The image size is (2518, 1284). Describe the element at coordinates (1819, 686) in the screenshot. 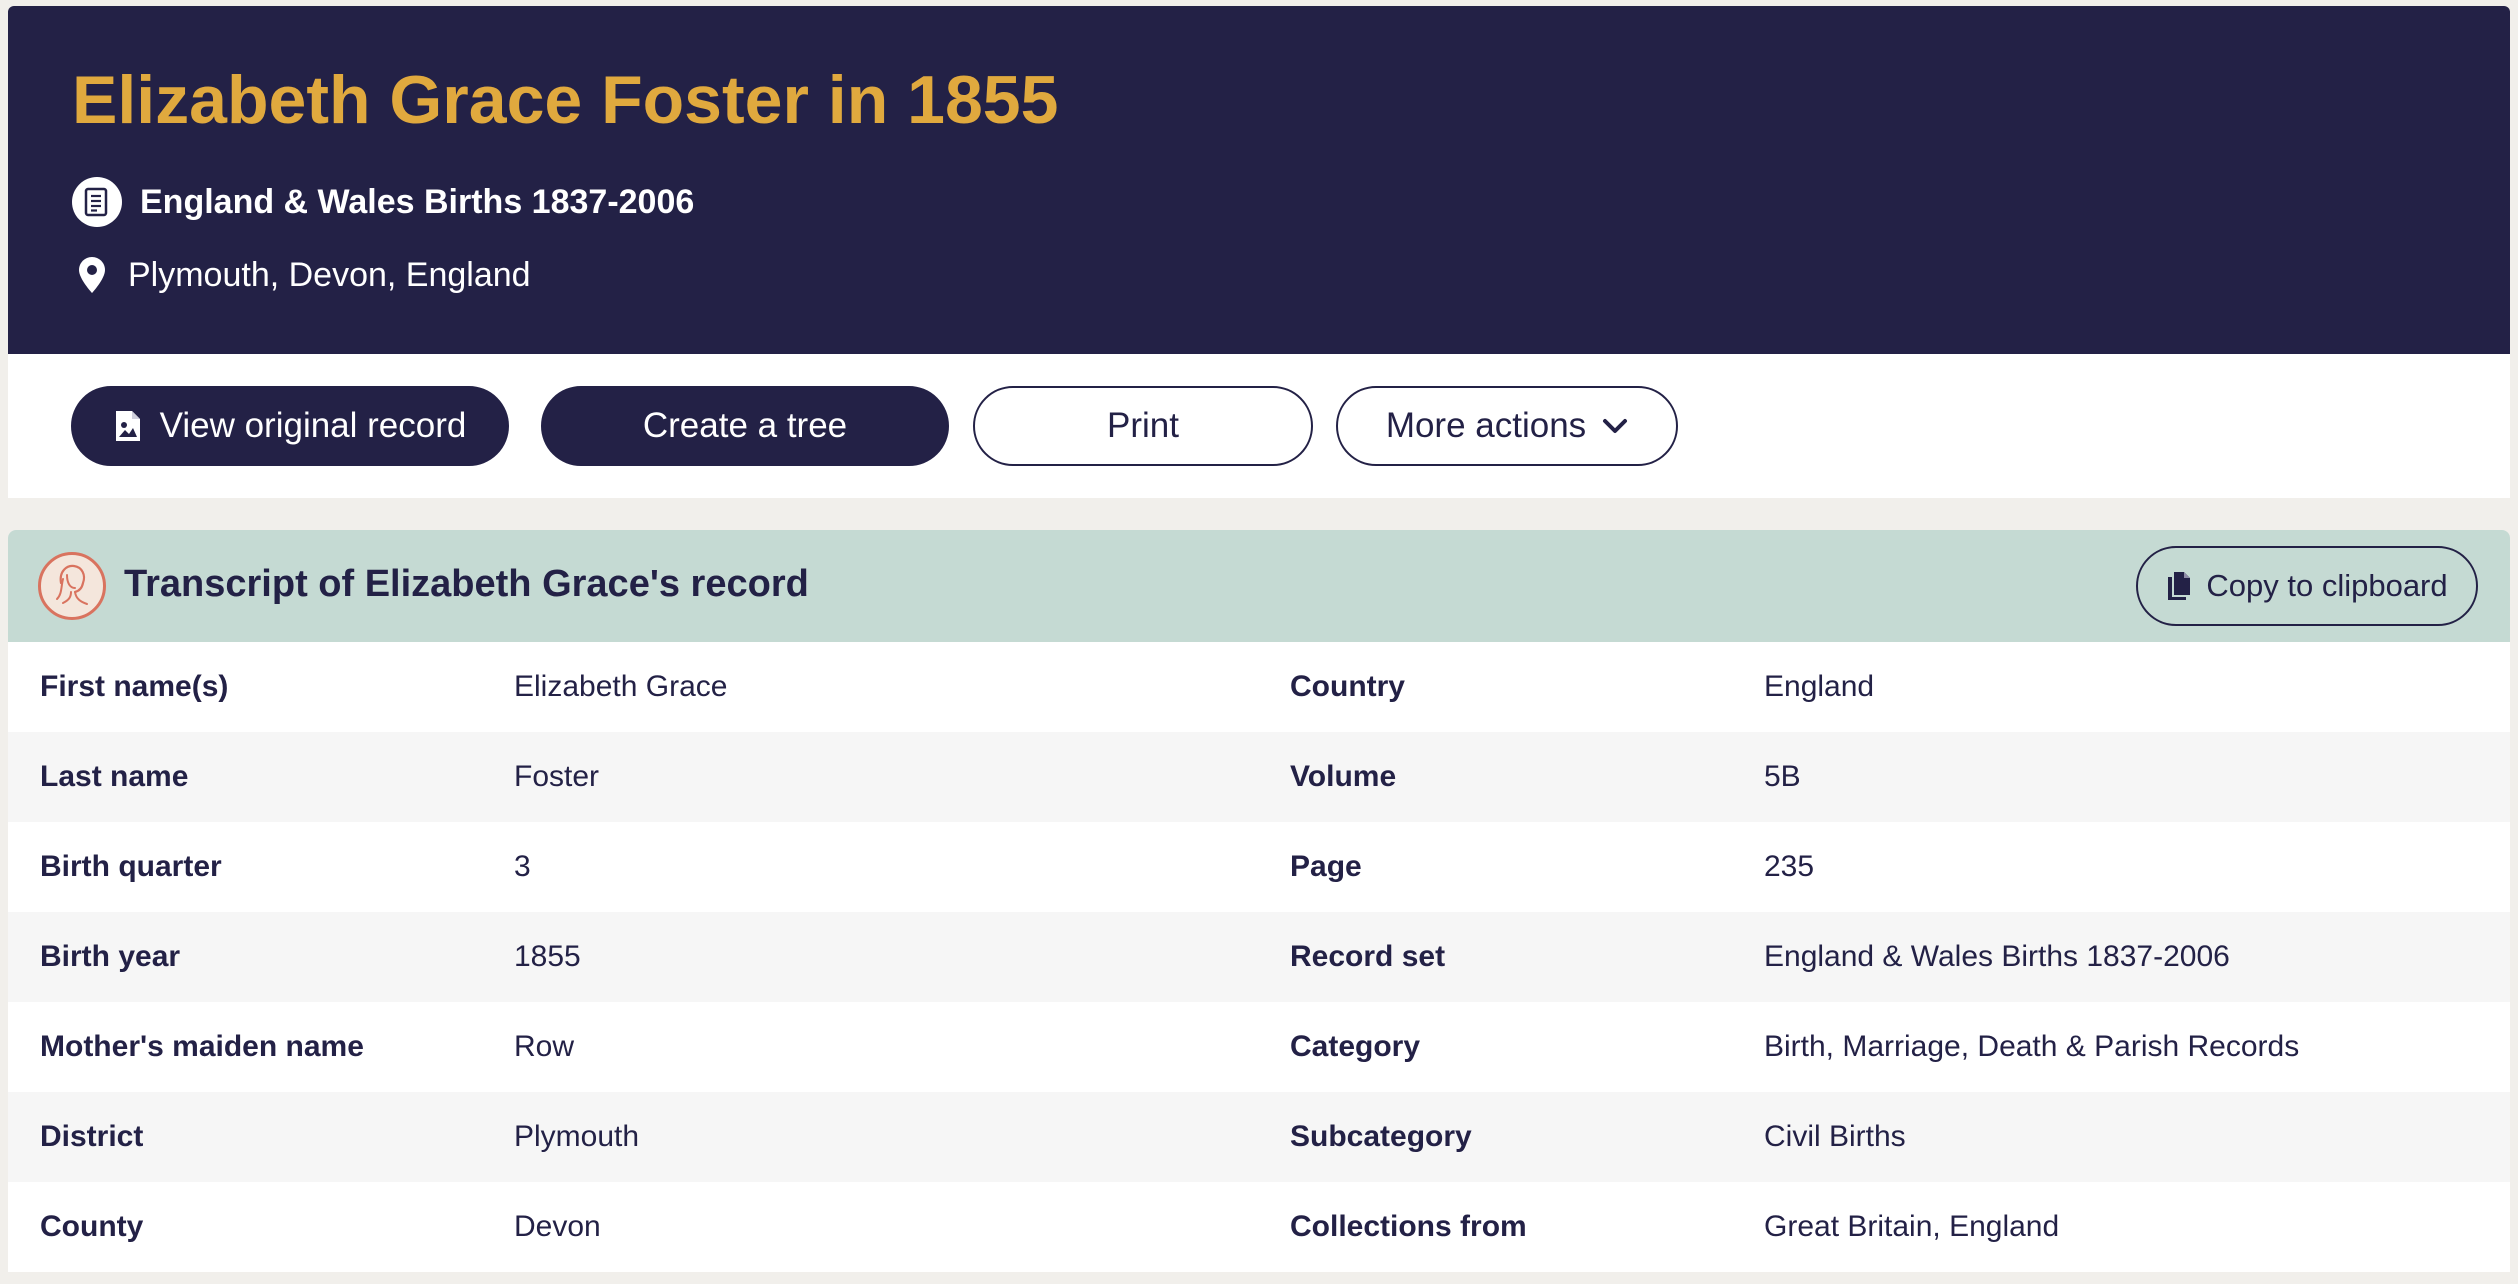

I see `field-value: England` at that location.